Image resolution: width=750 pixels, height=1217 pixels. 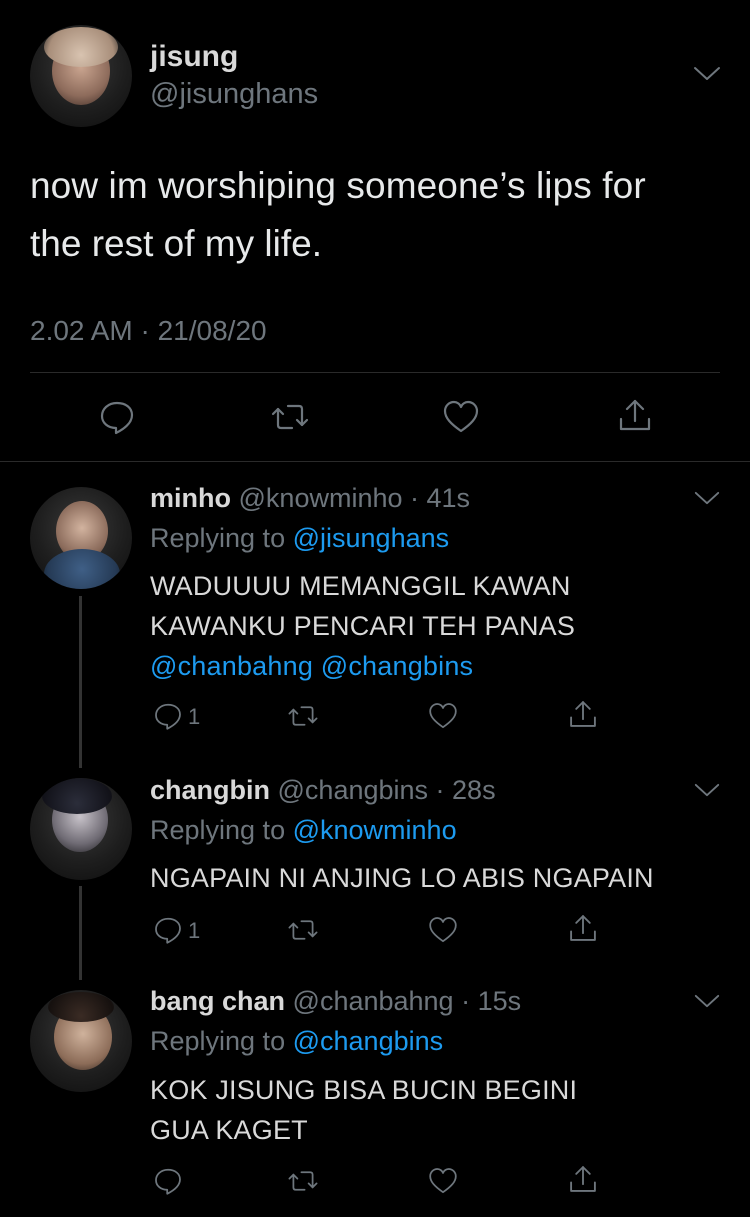 I want to click on replying-to: Replying to @knowminho, so click(x=303, y=830).